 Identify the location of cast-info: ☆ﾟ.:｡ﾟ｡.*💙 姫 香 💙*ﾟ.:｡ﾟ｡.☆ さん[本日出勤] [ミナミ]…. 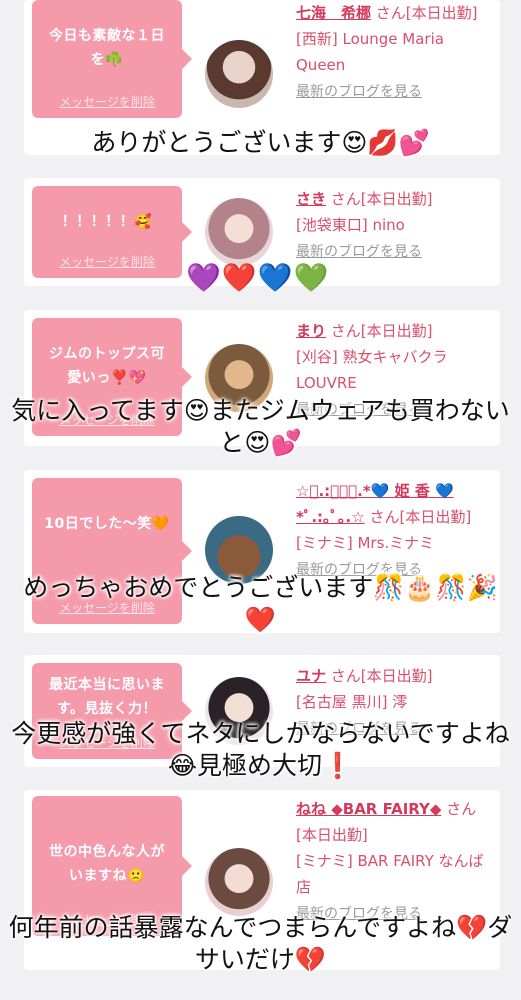
(396, 530).